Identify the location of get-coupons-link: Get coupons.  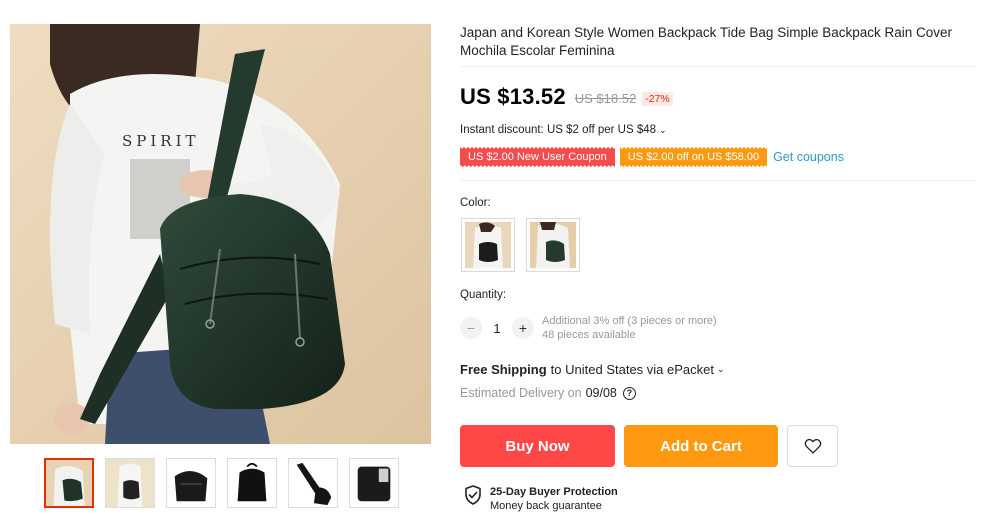
(808, 157).